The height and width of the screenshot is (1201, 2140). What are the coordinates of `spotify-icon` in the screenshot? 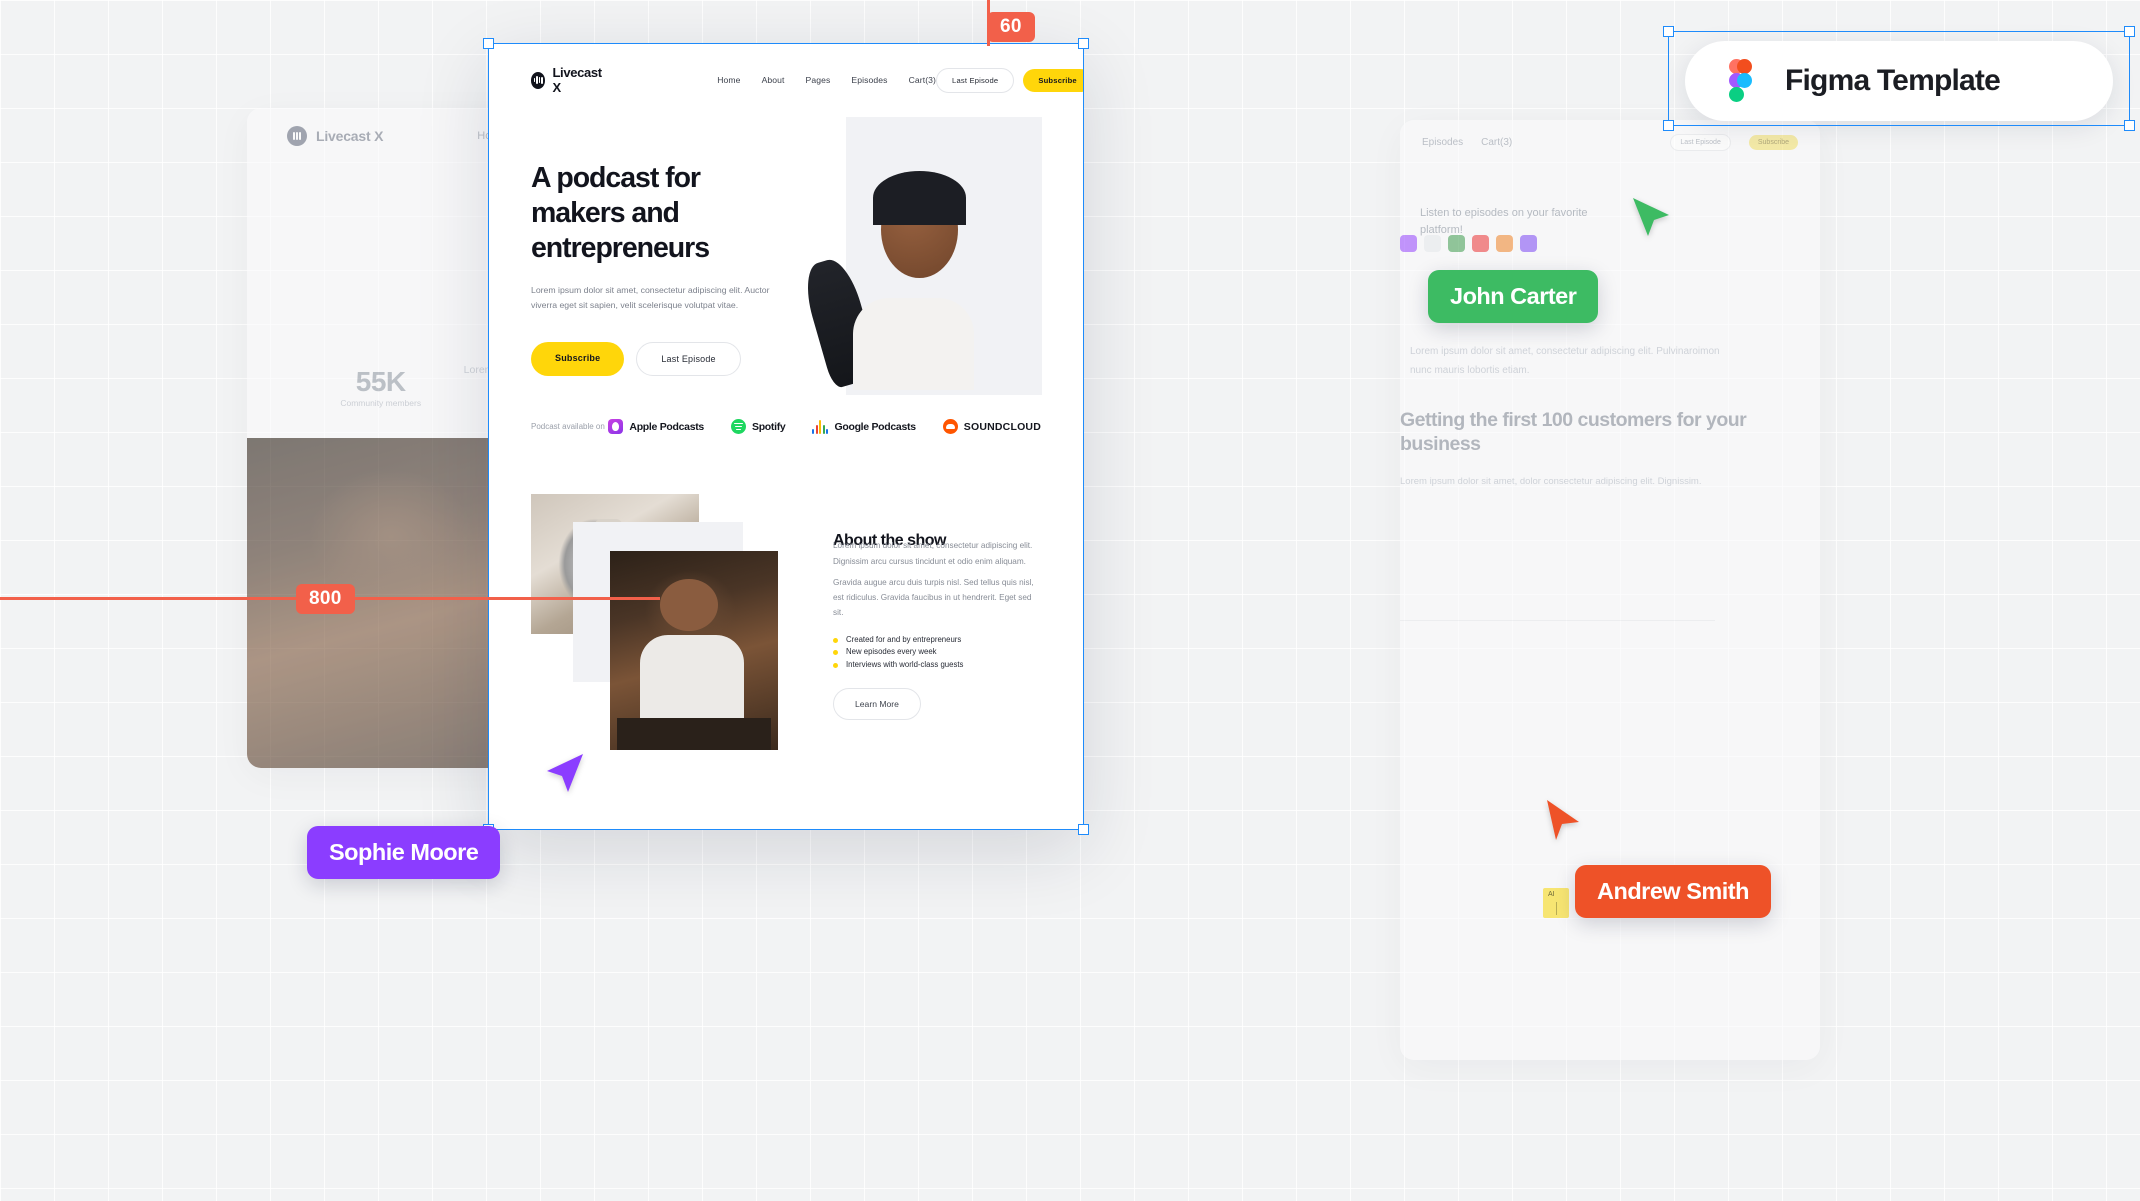 It's located at (738, 426).